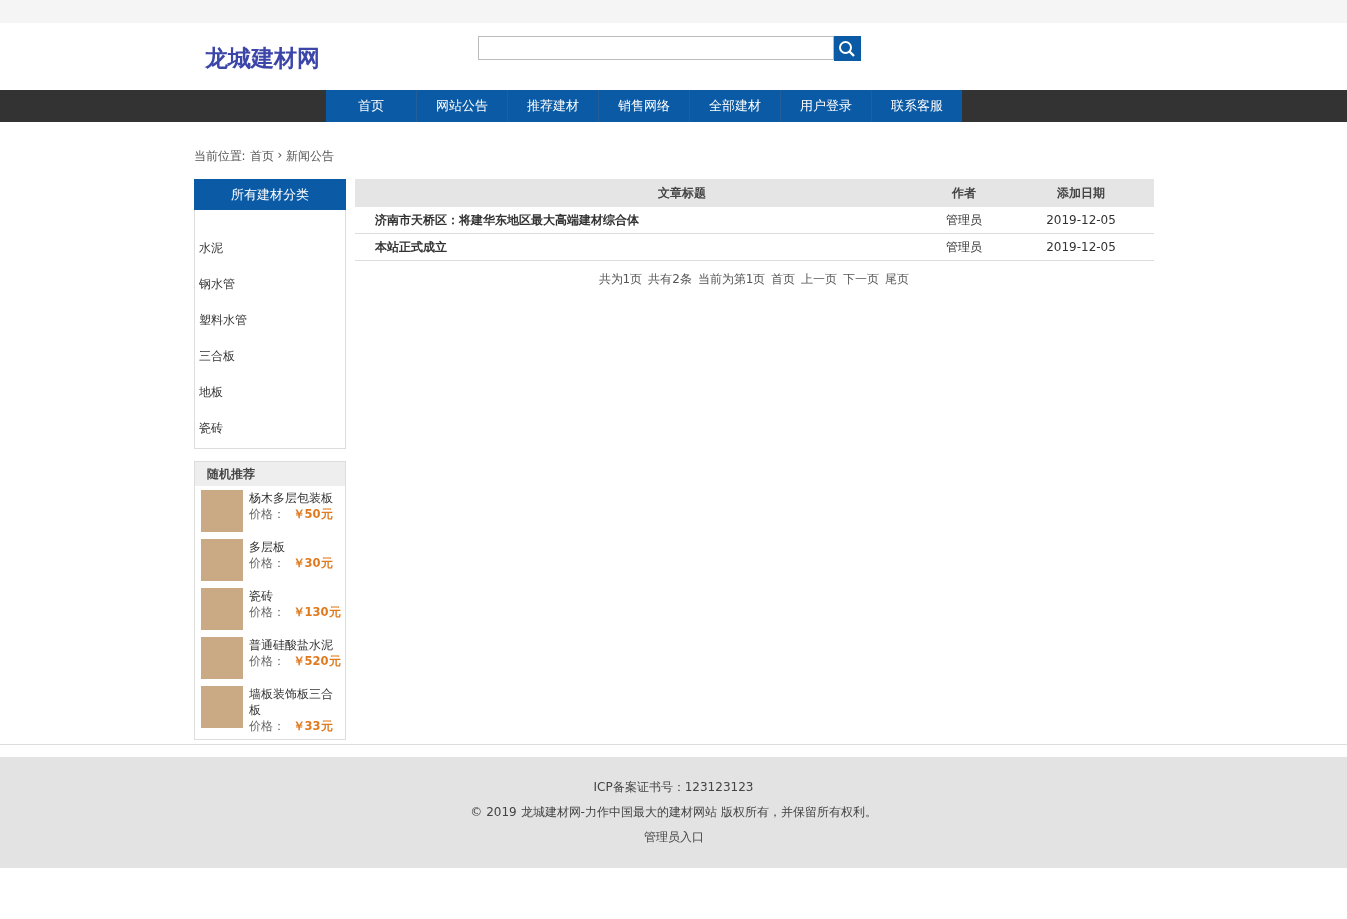  What do you see at coordinates (462, 106) in the screenshot?
I see `nav-link: 网站公告` at bounding box center [462, 106].